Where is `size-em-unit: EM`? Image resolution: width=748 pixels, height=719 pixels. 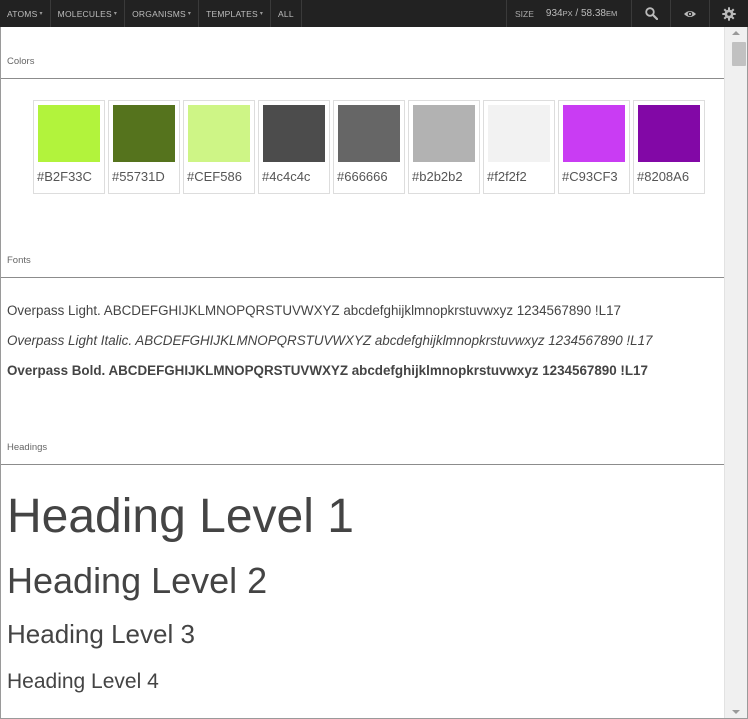 size-em-unit: EM is located at coordinates (611, 13).